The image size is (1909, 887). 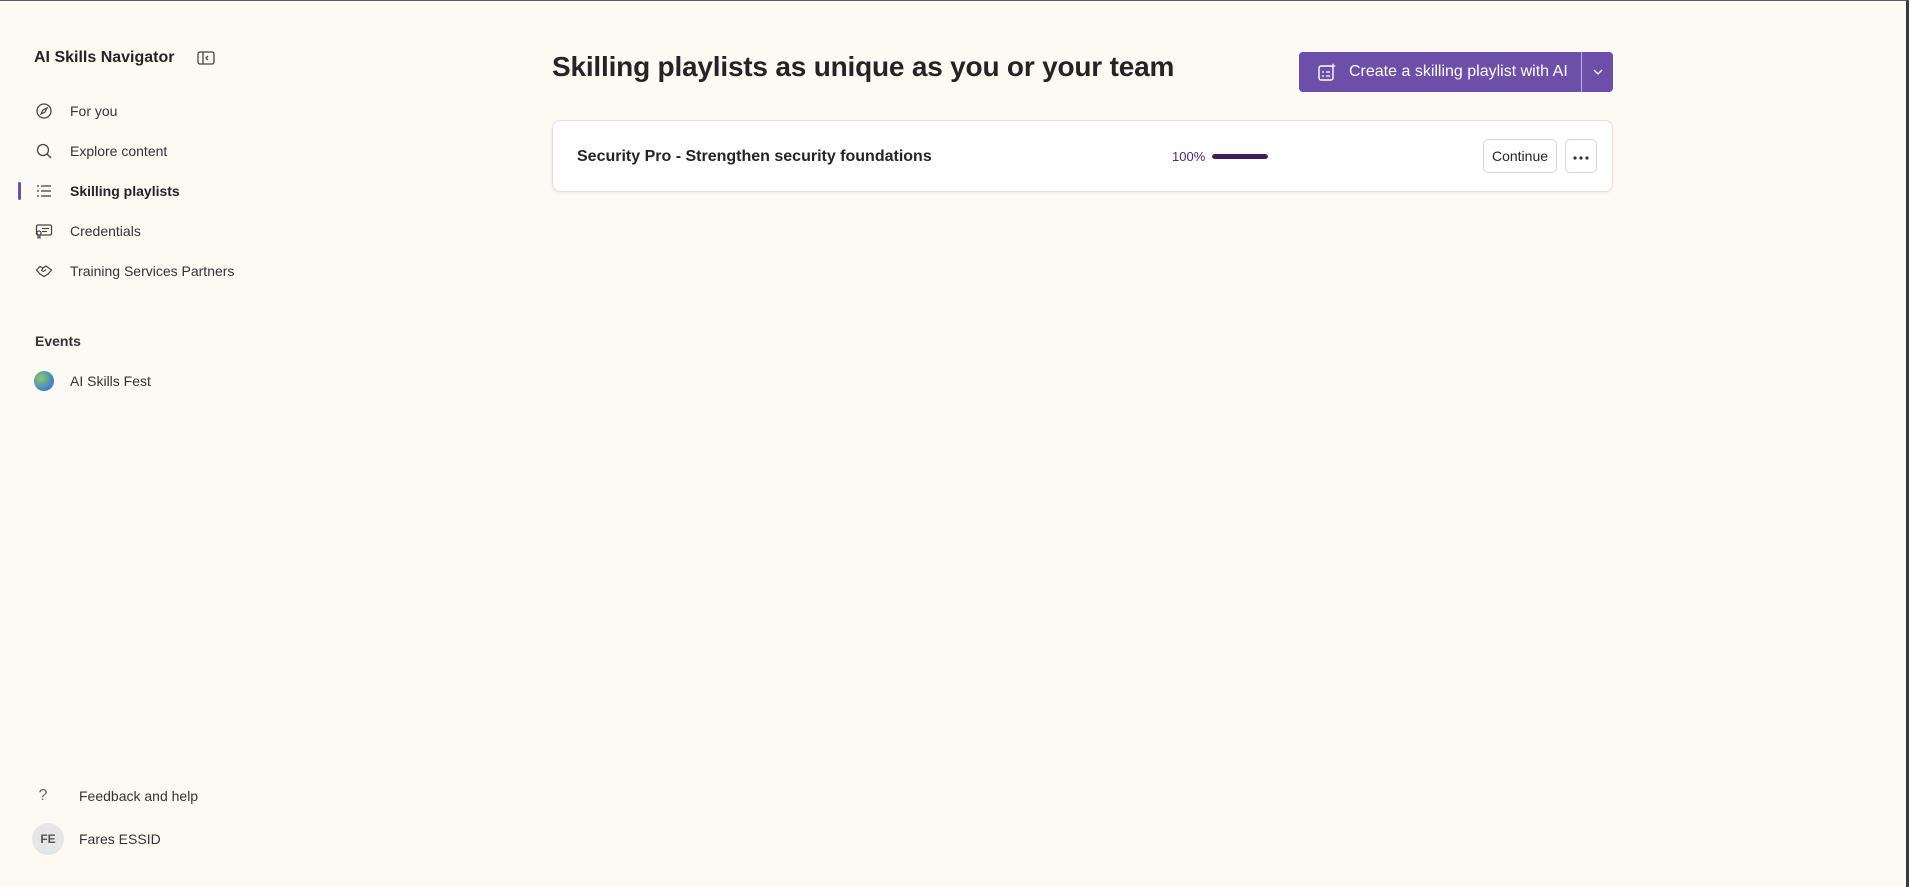 What do you see at coordinates (1189, 156) in the screenshot?
I see `progress-percent: 100%` at bounding box center [1189, 156].